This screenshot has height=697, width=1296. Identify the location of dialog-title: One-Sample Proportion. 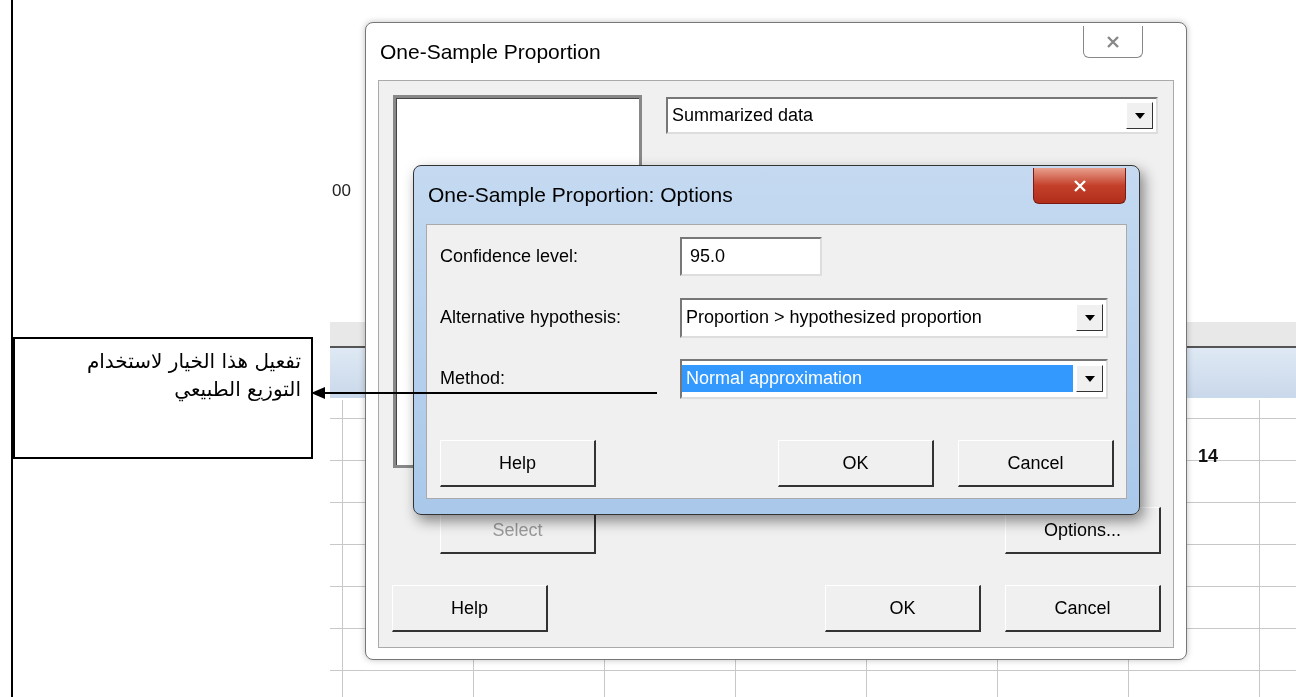
(490, 51).